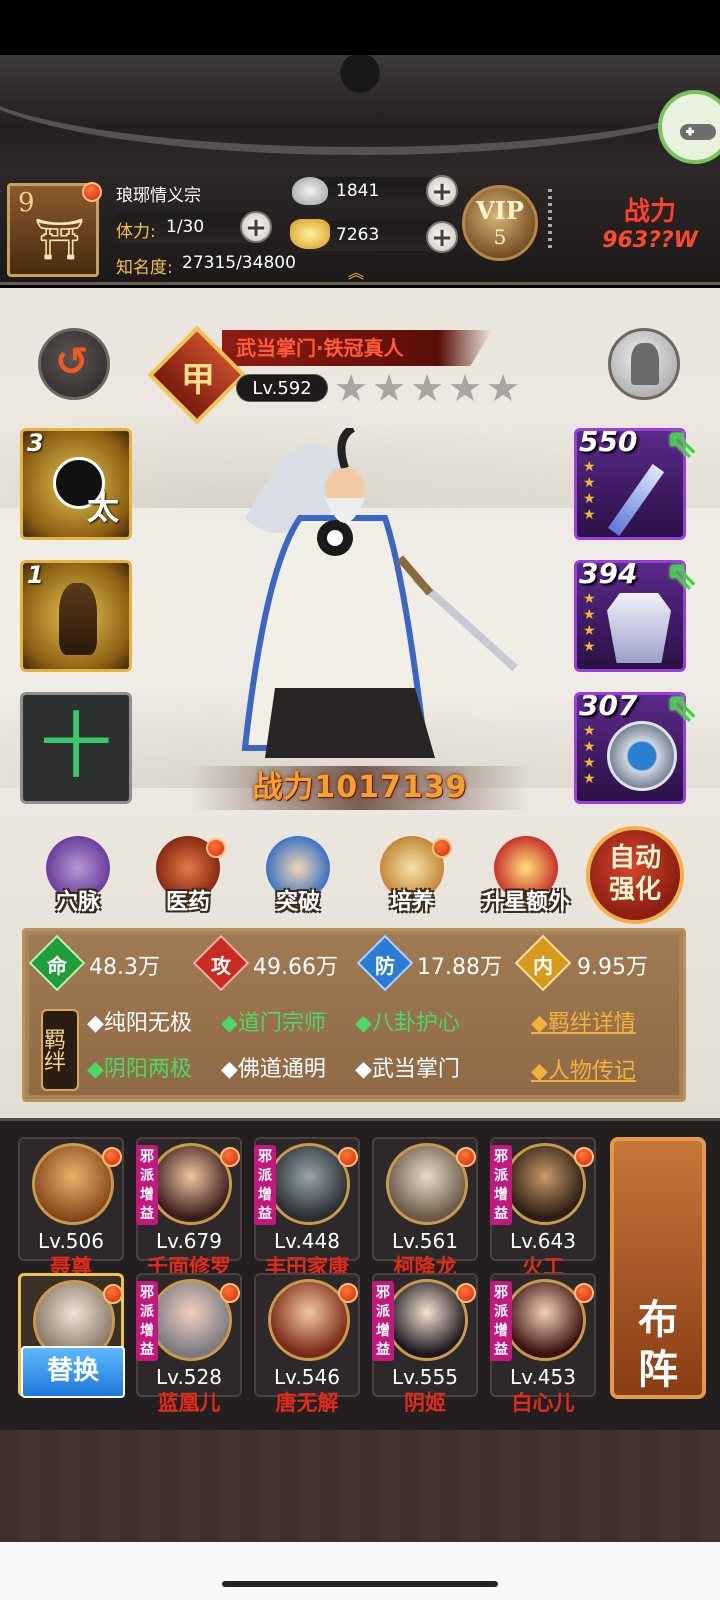 This screenshot has width=720, height=1600. Describe the element at coordinates (59, 240) in the screenshot. I see `temple-icon: ⛩` at that location.